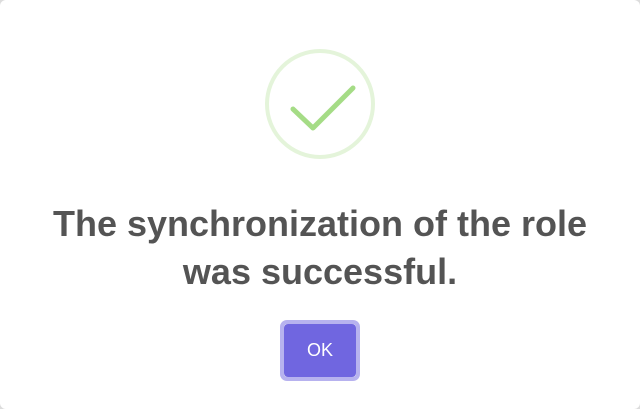 Image resolution: width=640 pixels, height=409 pixels. I want to click on ok-button-label: OK, so click(320, 350).